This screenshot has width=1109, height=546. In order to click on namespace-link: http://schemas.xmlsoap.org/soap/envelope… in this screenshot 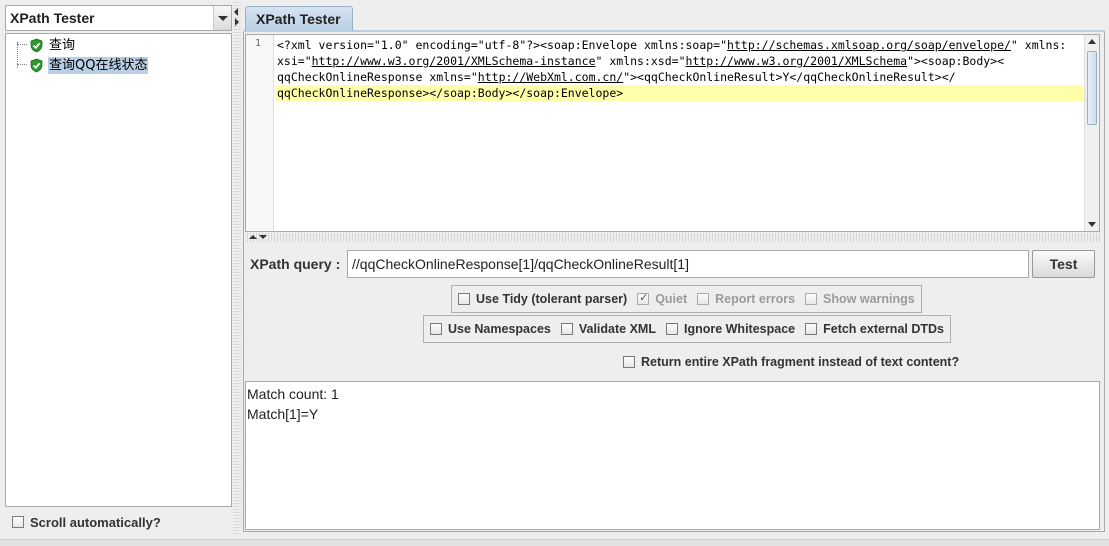, I will do `click(869, 45)`.